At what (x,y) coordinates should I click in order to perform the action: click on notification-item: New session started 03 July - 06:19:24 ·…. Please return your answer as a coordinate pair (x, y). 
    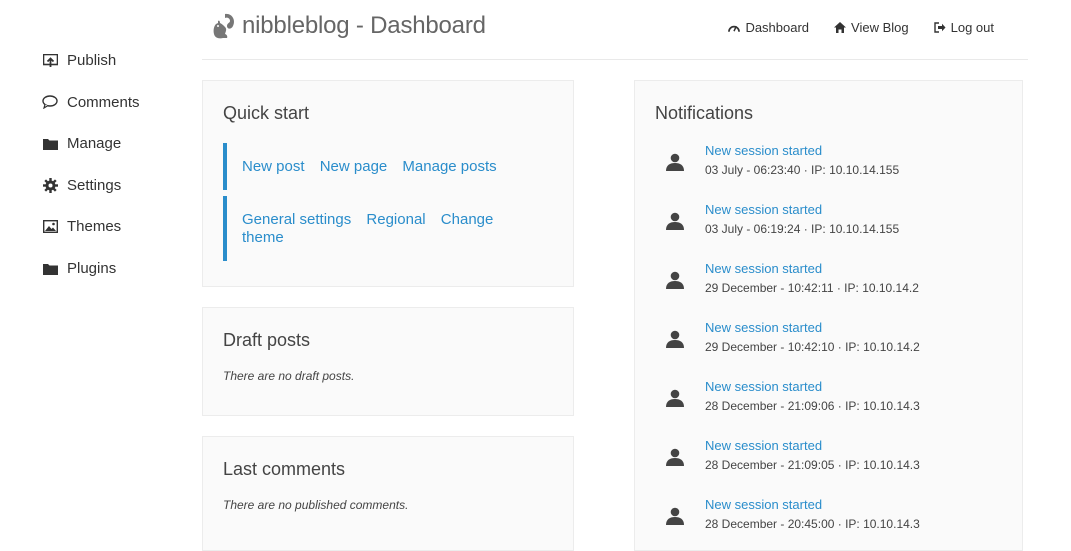
    Looking at the image, I should click on (782, 219).